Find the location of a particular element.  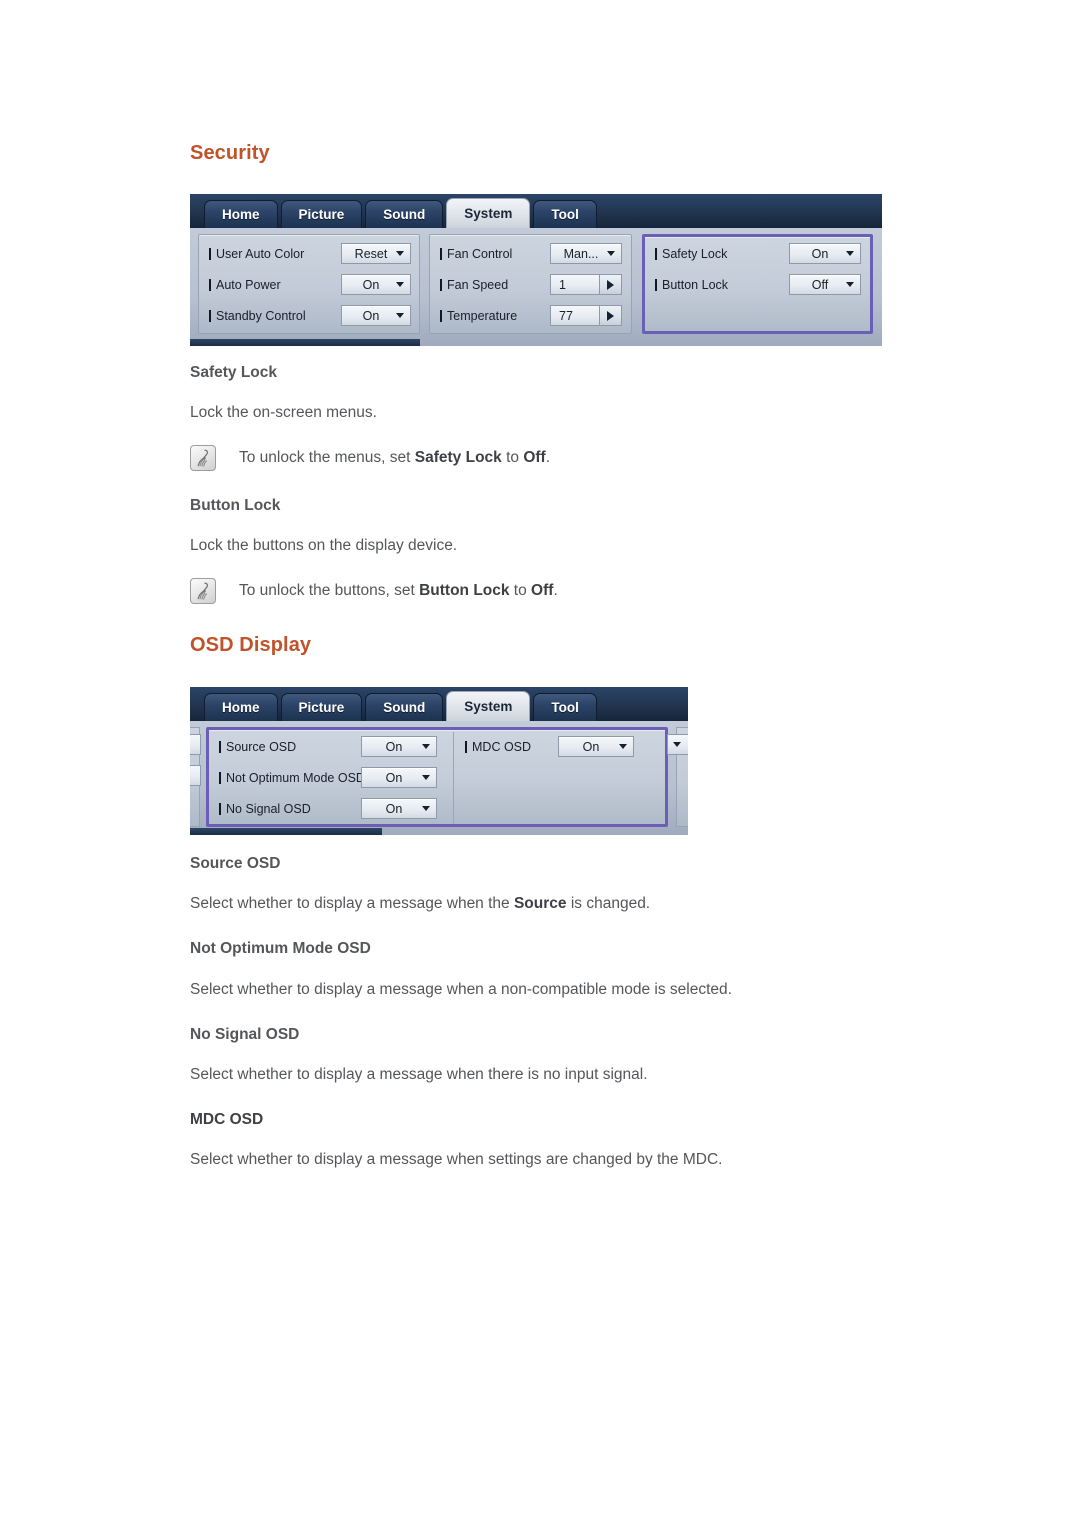

osd-select-partial-c is located at coordinates (677, 744).